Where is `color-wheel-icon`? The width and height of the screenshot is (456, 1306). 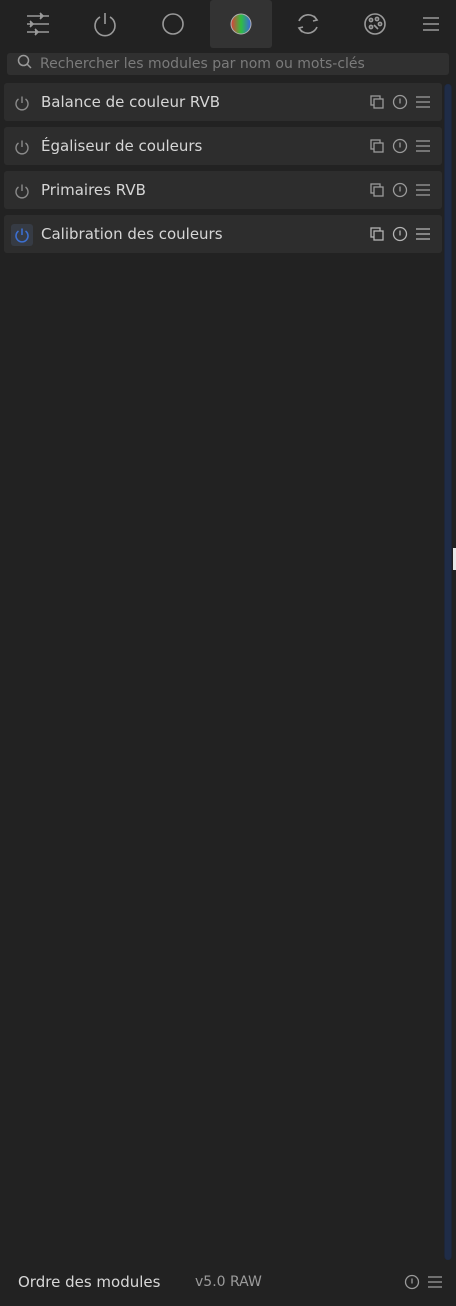 color-wheel-icon is located at coordinates (241, 24).